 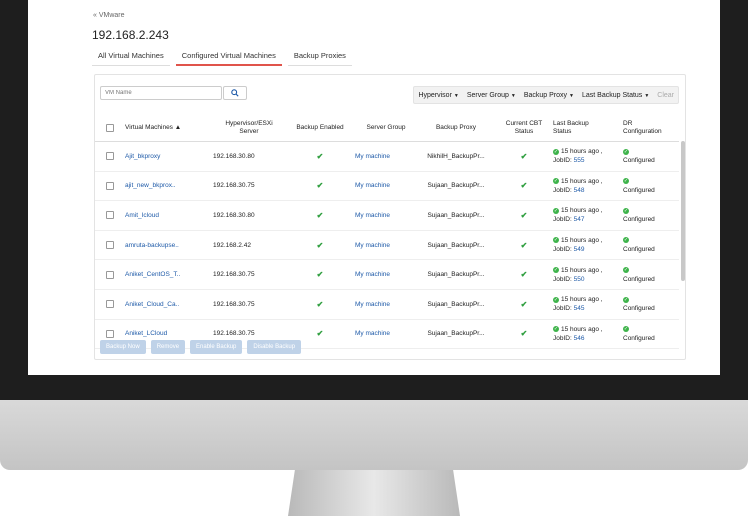 I want to click on tab-all-vms: All Virtual Machines, so click(x=131, y=58).